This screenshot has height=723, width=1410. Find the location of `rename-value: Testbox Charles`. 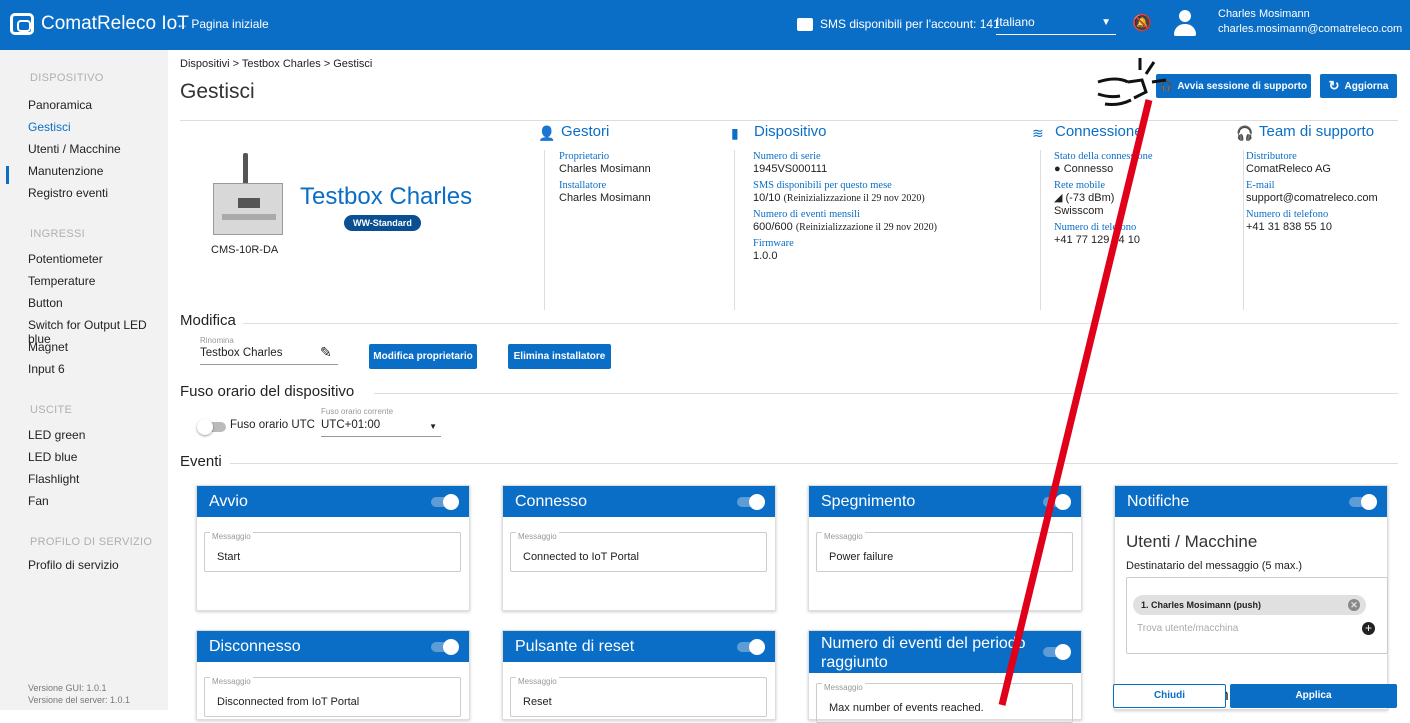

rename-value: Testbox Charles is located at coordinates (241, 353).